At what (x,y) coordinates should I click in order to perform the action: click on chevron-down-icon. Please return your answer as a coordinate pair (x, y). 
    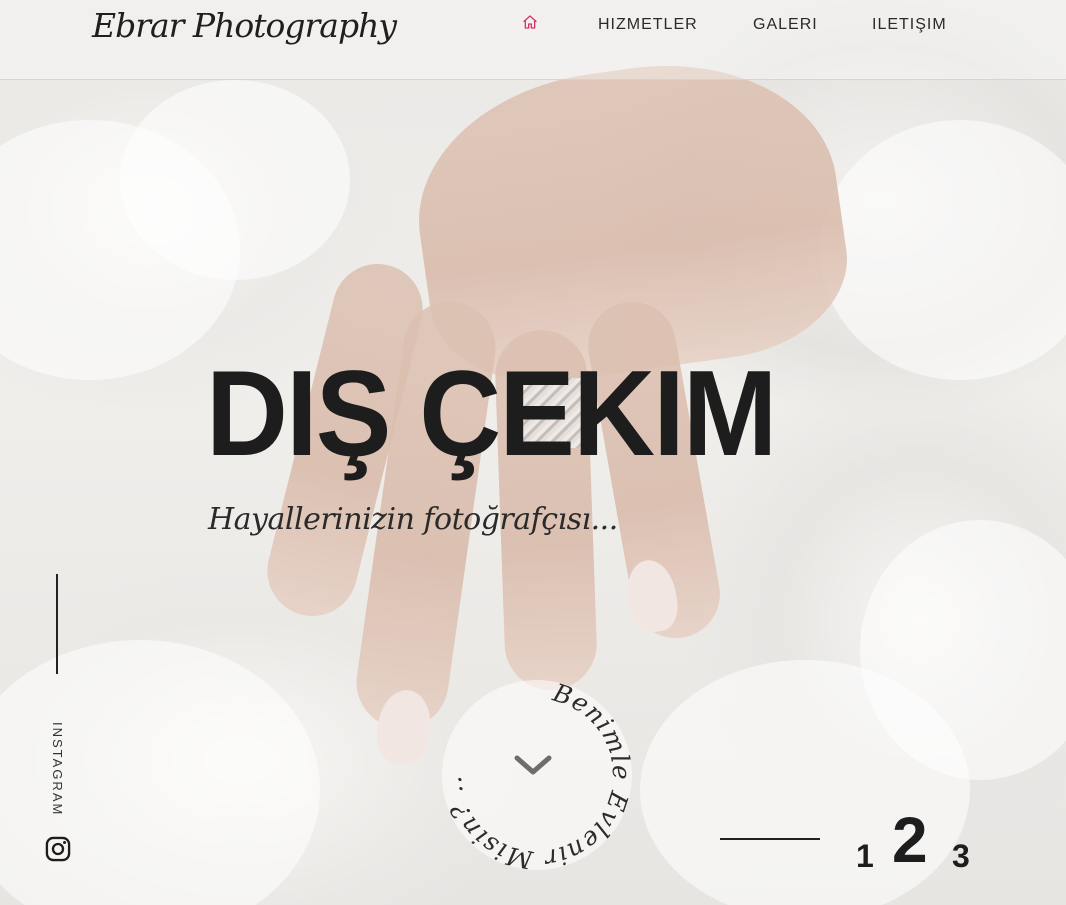
    Looking at the image, I should click on (533, 765).